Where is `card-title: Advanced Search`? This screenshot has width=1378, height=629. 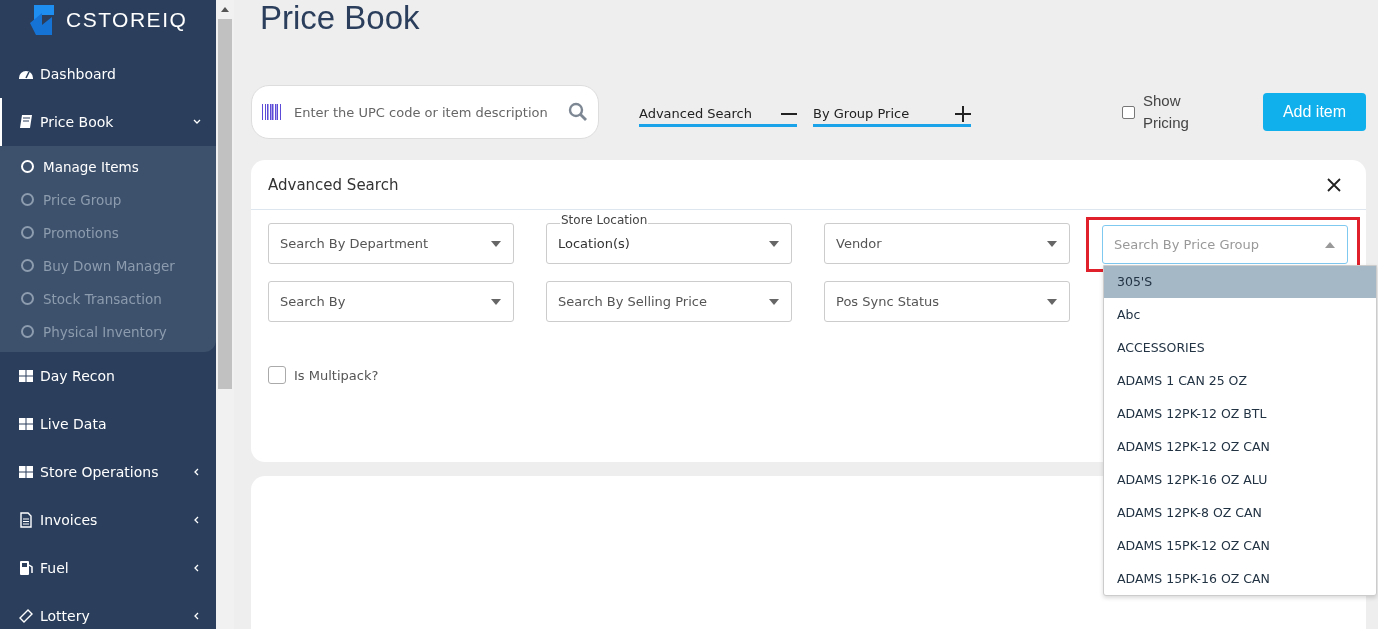
card-title: Advanced Search is located at coordinates (333, 184).